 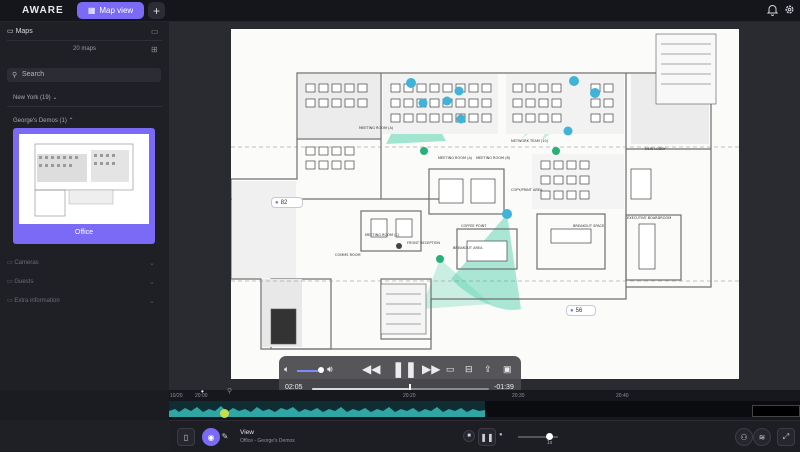 What do you see at coordinates (247, 432) in the screenshot?
I see `view-title: View` at bounding box center [247, 432].